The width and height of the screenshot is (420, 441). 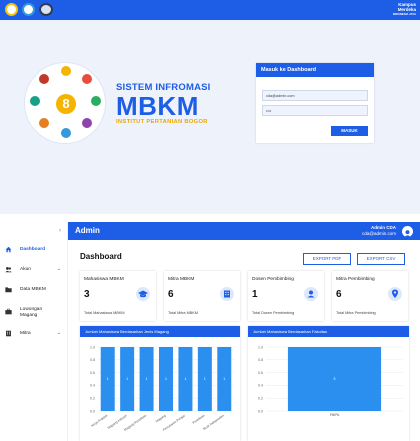 I want to click on sidebar-item-akun: Akun ⌄, so click(x=34, y=270).